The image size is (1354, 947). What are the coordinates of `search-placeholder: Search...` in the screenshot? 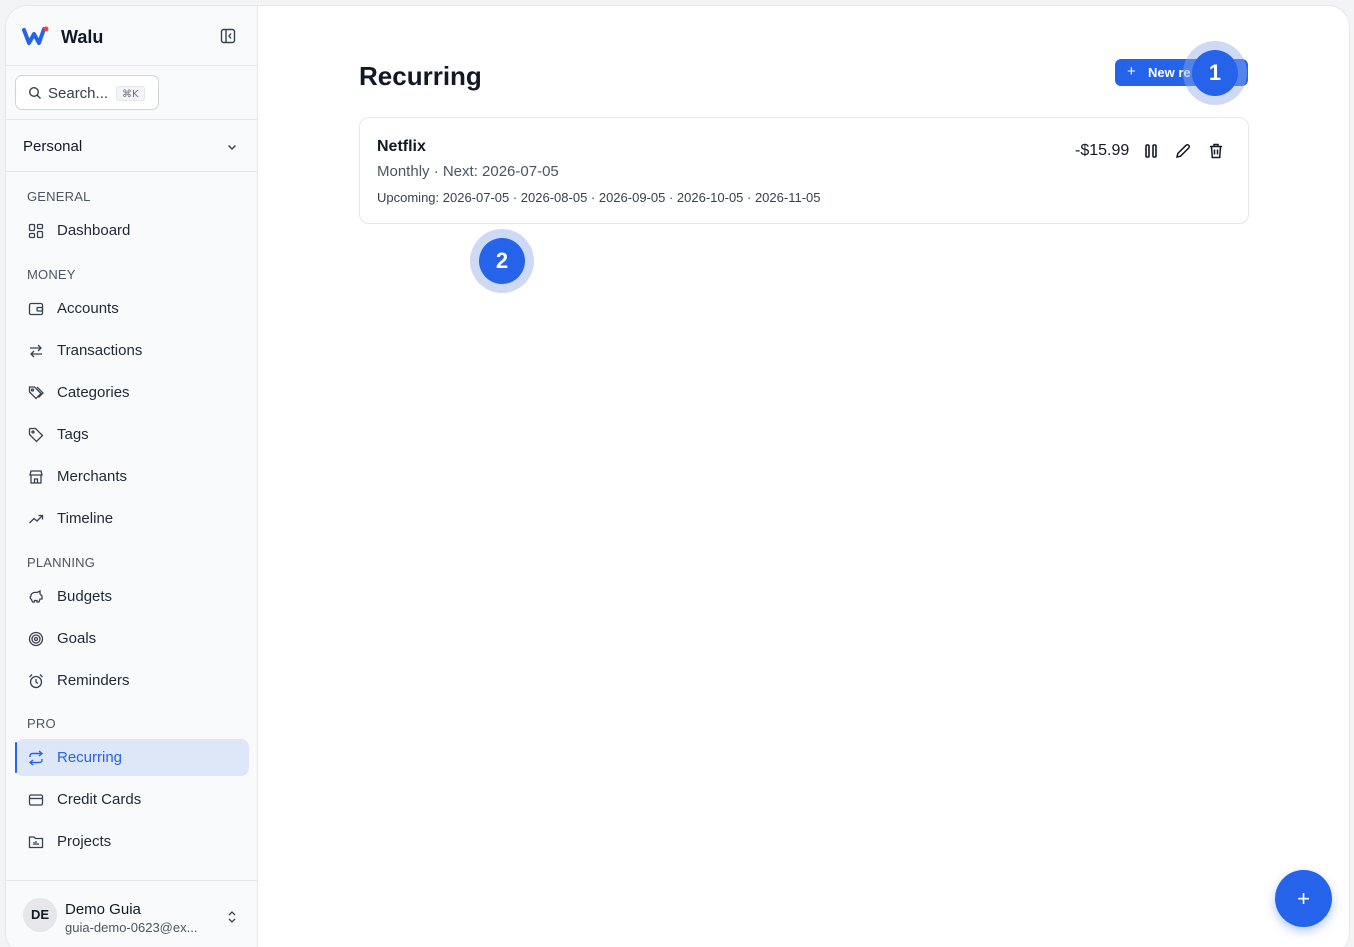 It's located at (78, 93).